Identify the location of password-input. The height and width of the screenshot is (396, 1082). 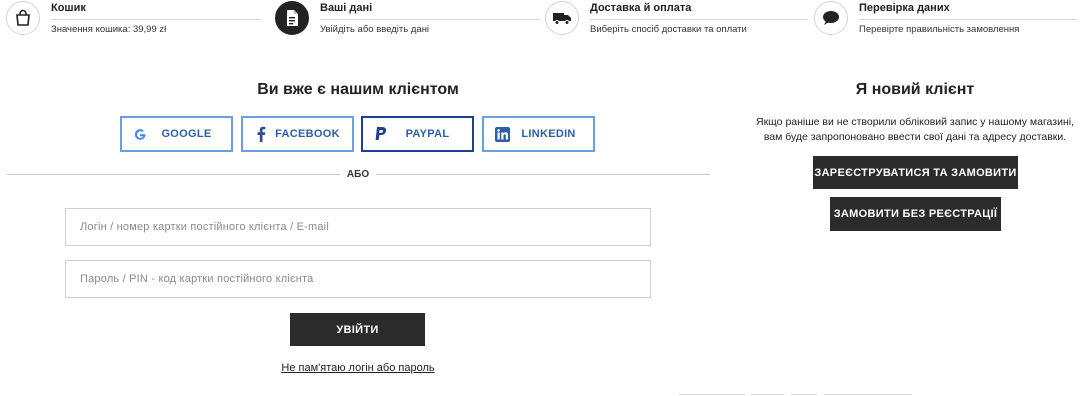
(358, 279).